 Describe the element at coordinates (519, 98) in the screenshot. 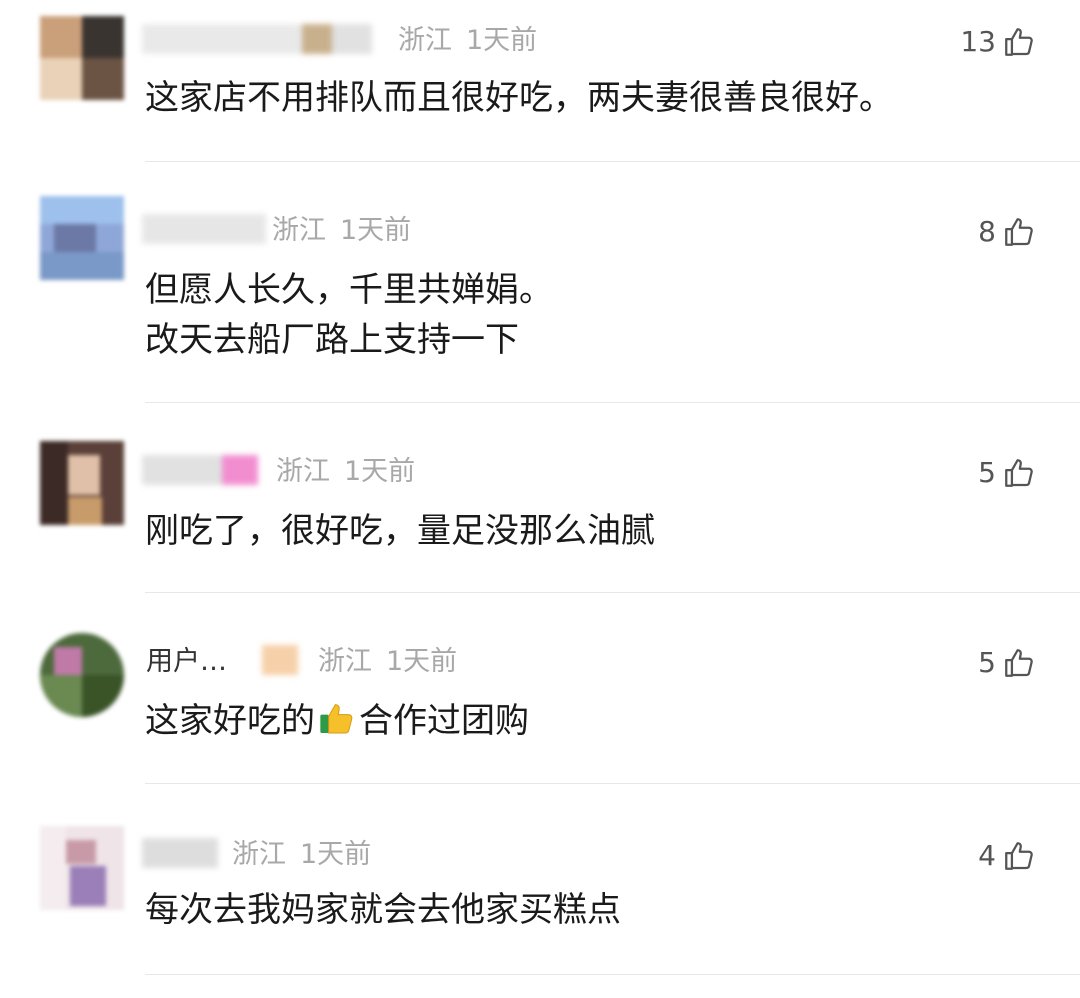

I see `comment-text: 这家店不用排队而且很好吃，两夫妻很善良很好。` at that location.